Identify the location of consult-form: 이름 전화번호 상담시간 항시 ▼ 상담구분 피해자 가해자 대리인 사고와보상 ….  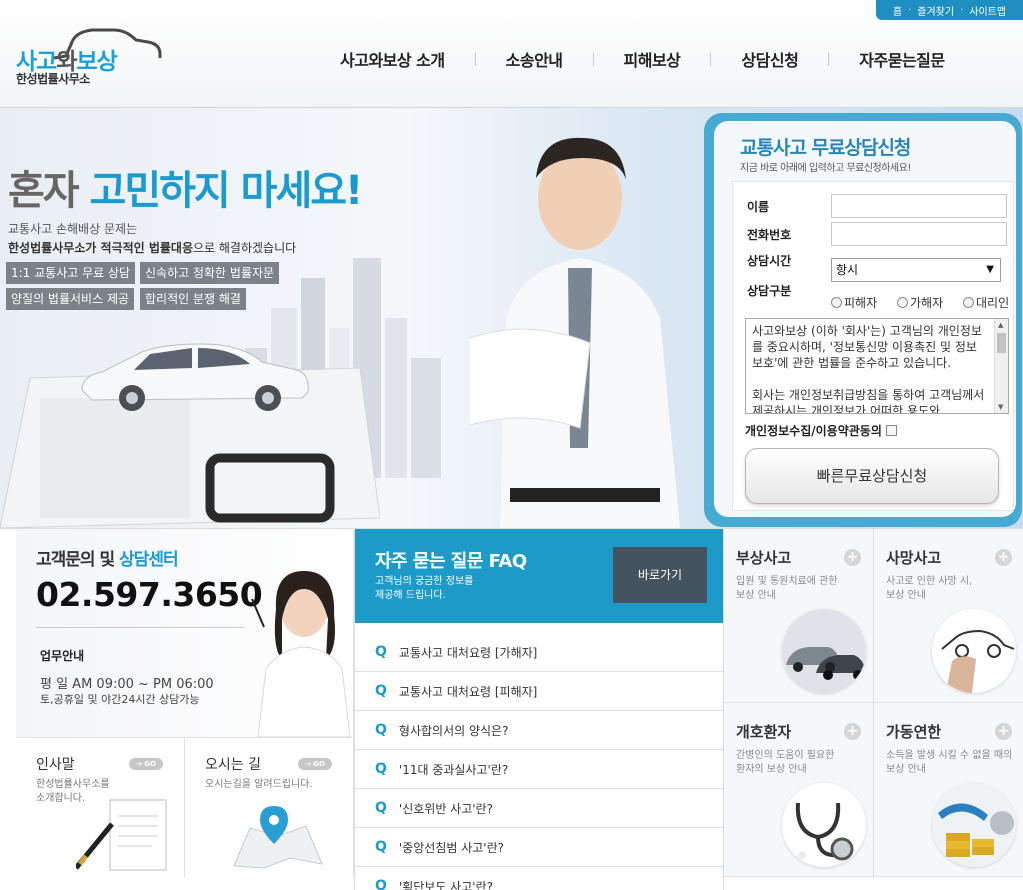
(873, 346).